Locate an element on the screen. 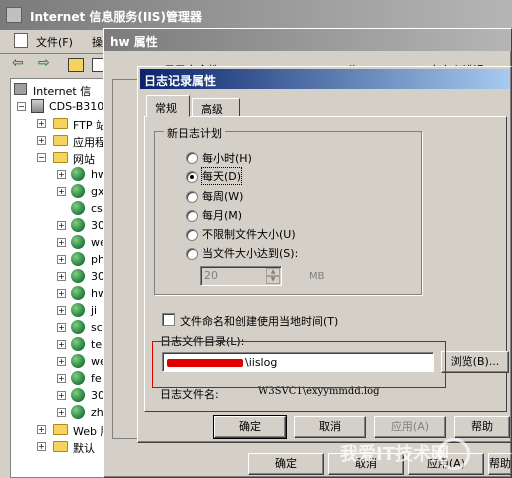 The height and width of the screenshot is (478, 512). radio-unlimited is located at coordinates (192, 235).